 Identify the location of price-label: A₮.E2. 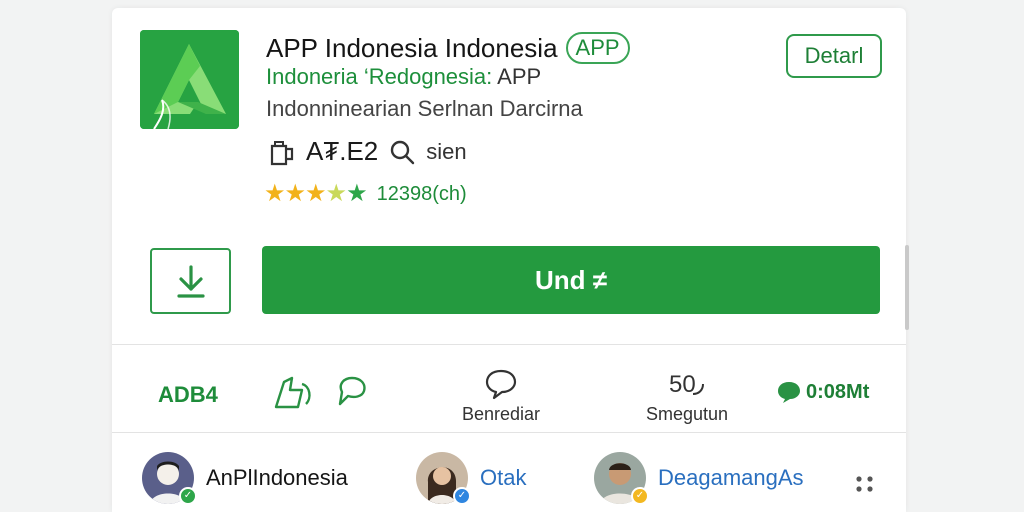
(342, 151).